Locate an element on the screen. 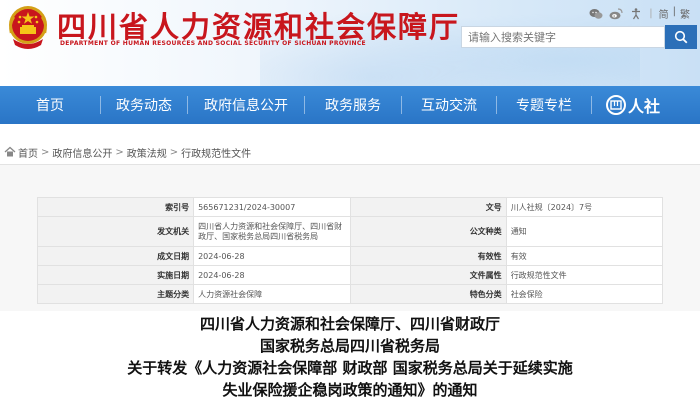 The image size is (700, 415). issuing-authority-line1: 四川省人力资源和社会保障厅、四川省财 is located at coordinates (270, 226).